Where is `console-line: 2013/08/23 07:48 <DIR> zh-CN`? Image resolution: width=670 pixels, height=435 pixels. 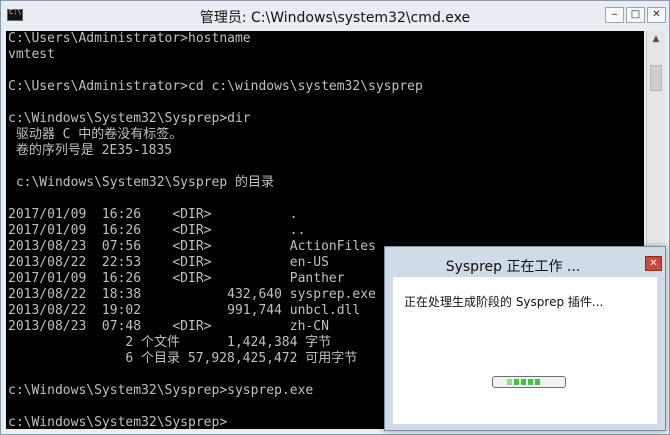
console-line: 2013/08/23 07:48 <DIR> zh-CN is located at coordinates (168, 326).